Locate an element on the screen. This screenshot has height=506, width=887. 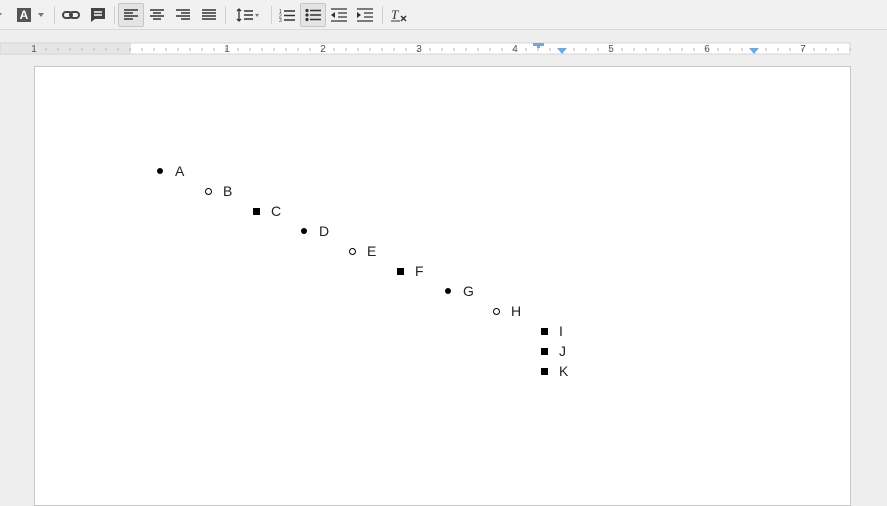
align-center-icon is located at coordinates (157, 14).